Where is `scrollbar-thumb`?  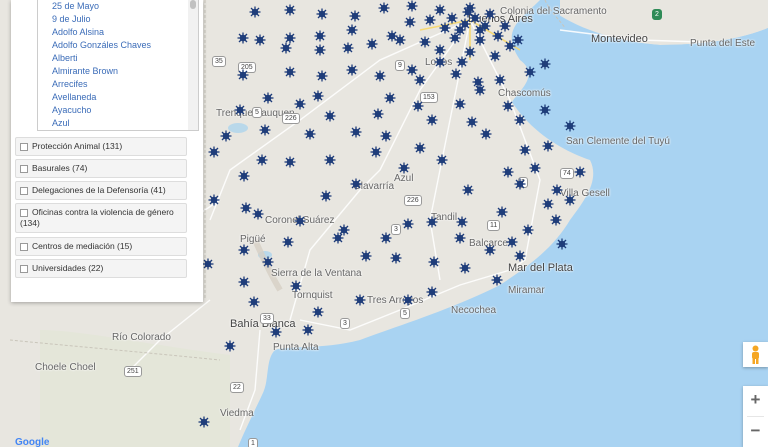
scrollbar-thumb is located at coordinates (193, 4).